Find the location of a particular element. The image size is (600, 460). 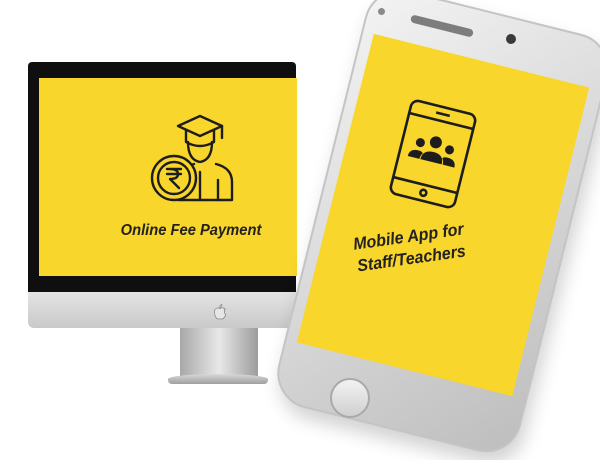

monitor-chin is located at coordinates (162, 310).